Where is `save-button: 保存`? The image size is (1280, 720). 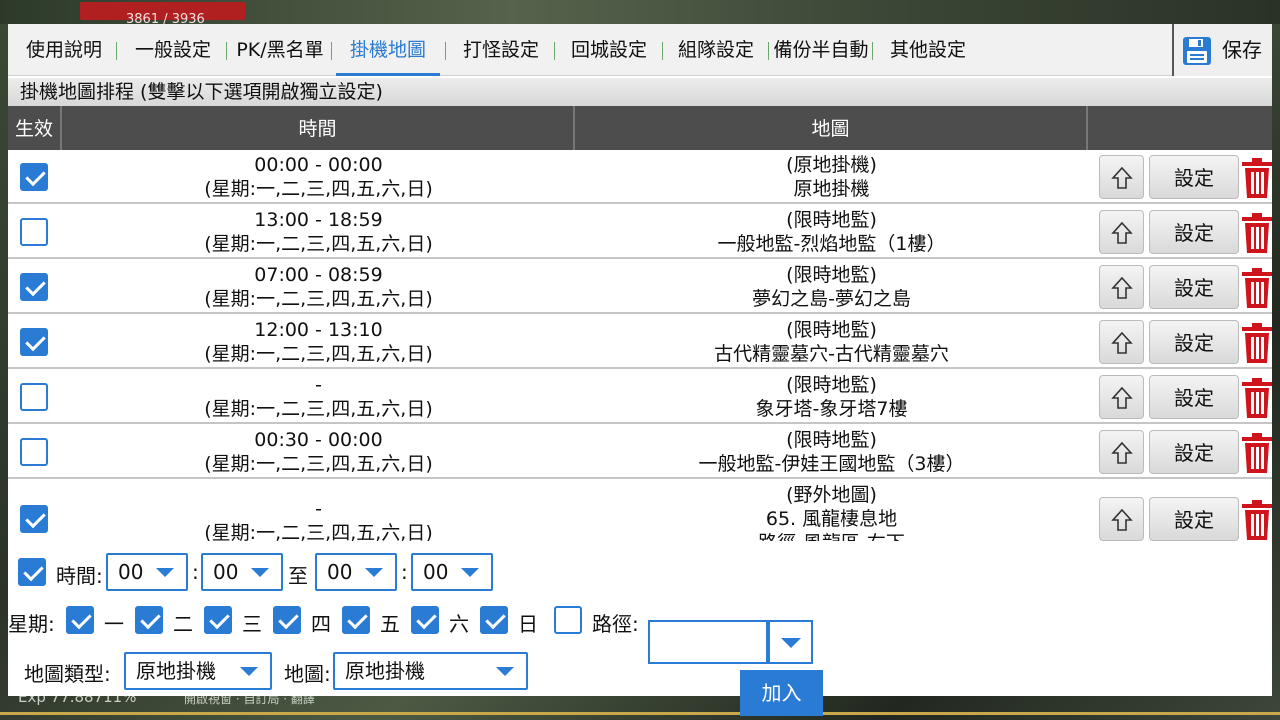
save-button: 保存 is located at coordinates (1222, 50).